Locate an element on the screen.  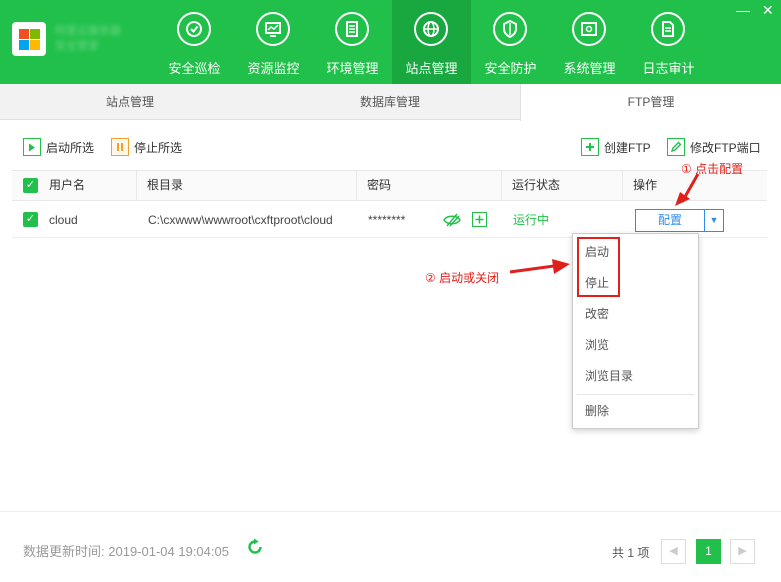
nav-security-patrol: 安全巡检 is located at coordinates (194, 42).